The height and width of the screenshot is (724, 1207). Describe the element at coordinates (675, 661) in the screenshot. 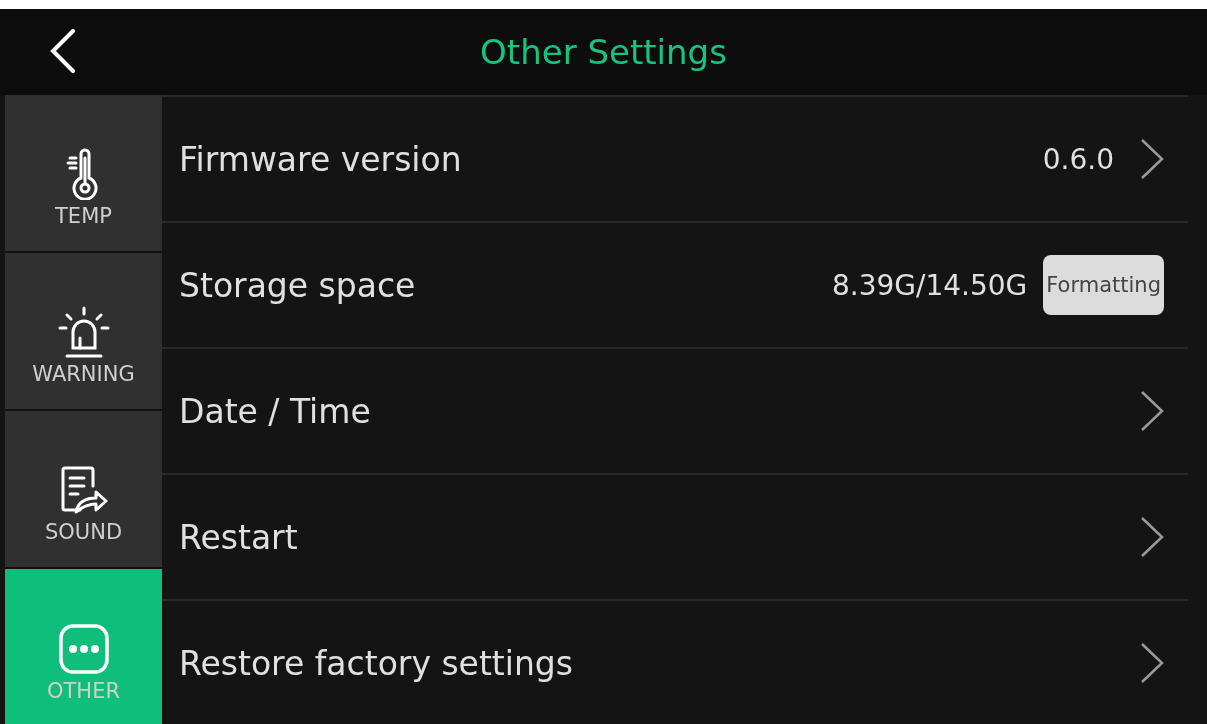

I see `settings-row: Restore factory settings` at that location.